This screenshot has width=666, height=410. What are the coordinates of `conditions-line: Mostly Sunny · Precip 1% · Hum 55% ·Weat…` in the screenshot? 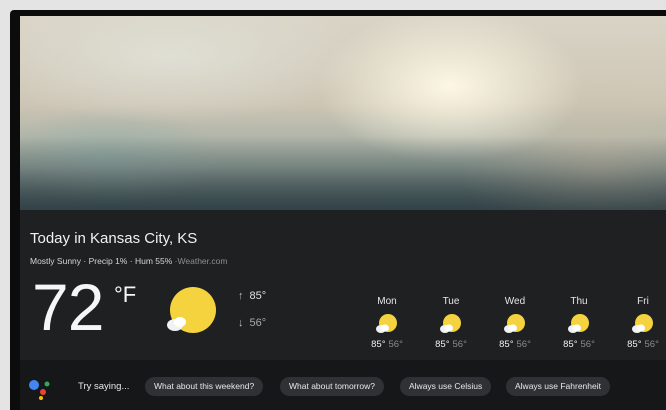 It's located at (128, 261).